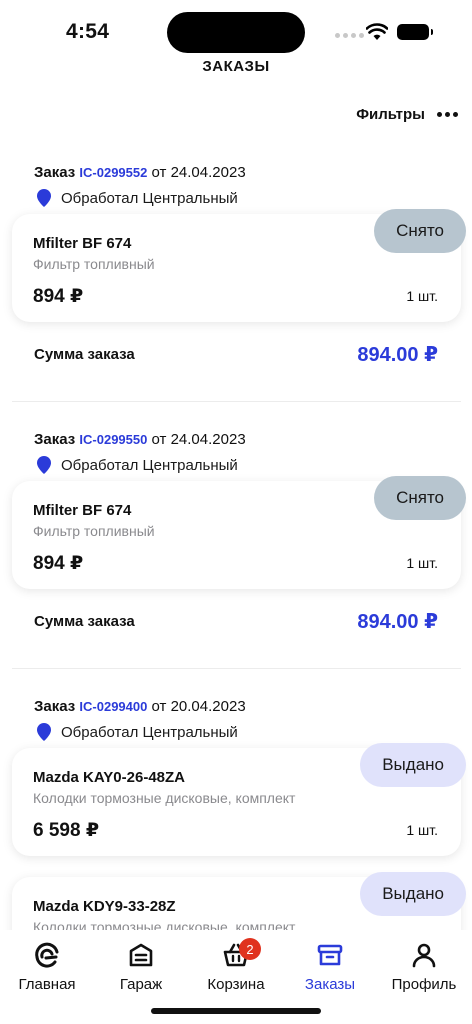 This screenshot has width=472, height=1024. Describe the element at coordinates (141, 984) in the screenshot. I see `tab-label: Гараж` at that location.